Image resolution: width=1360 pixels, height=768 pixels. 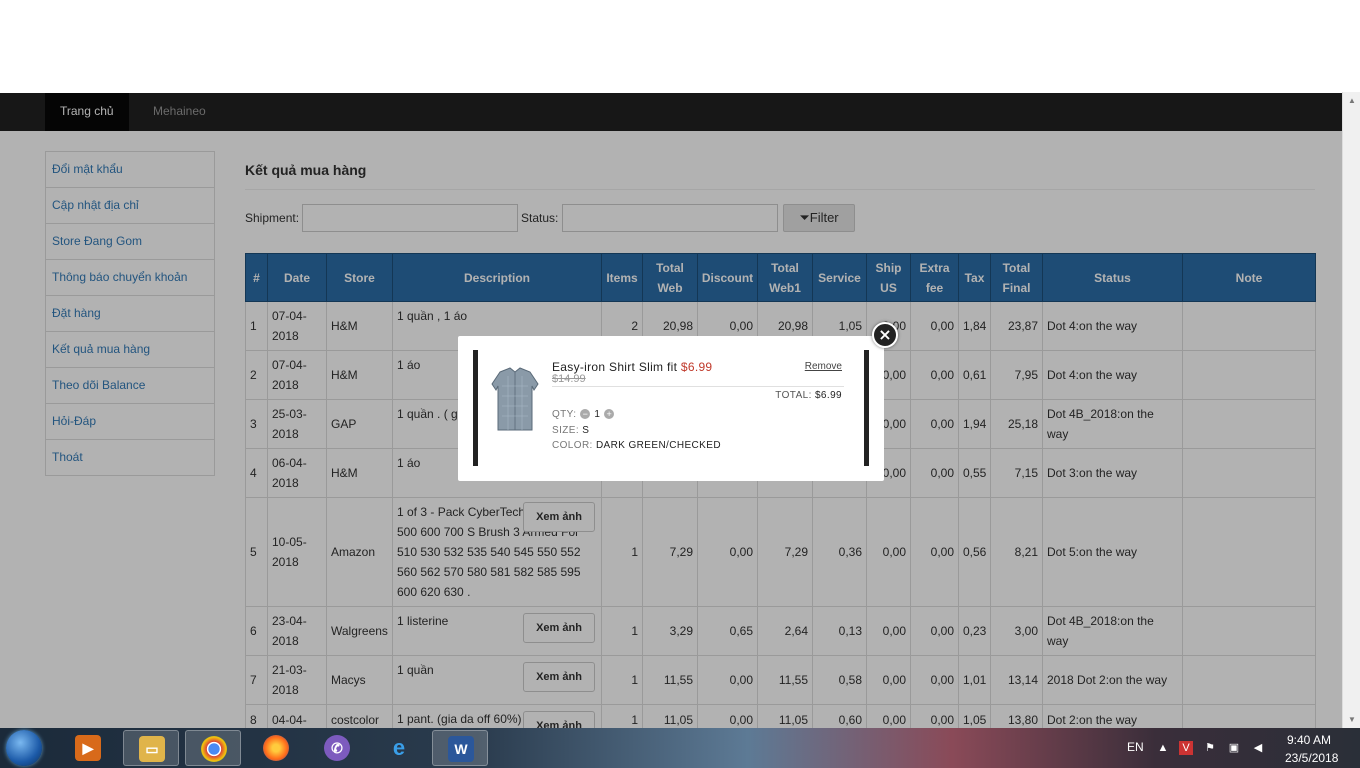 What do you see at coordinates (569, 379) in the screenshot?
I see `product-old-price: $14.99` at bounding box center [569, 379].